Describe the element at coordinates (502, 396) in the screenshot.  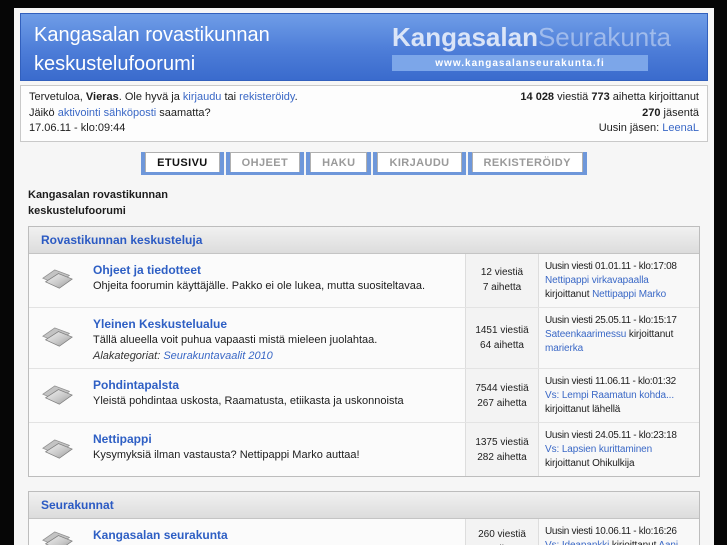
I see `board-stats: 7544 viestiä 267 aihetta` at that location.